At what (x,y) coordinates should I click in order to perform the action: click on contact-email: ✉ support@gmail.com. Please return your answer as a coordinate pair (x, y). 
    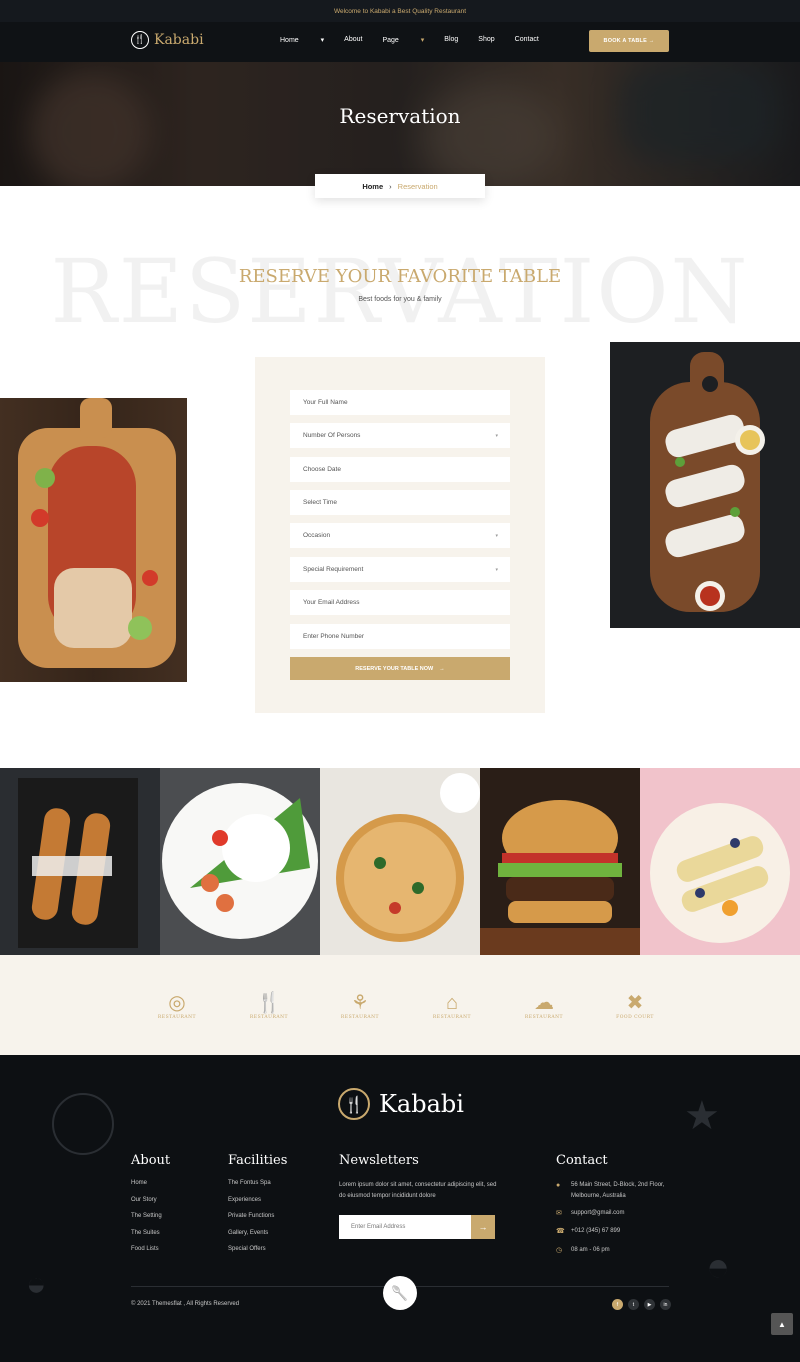
    Looking at the image, I should click on (621, 1214).